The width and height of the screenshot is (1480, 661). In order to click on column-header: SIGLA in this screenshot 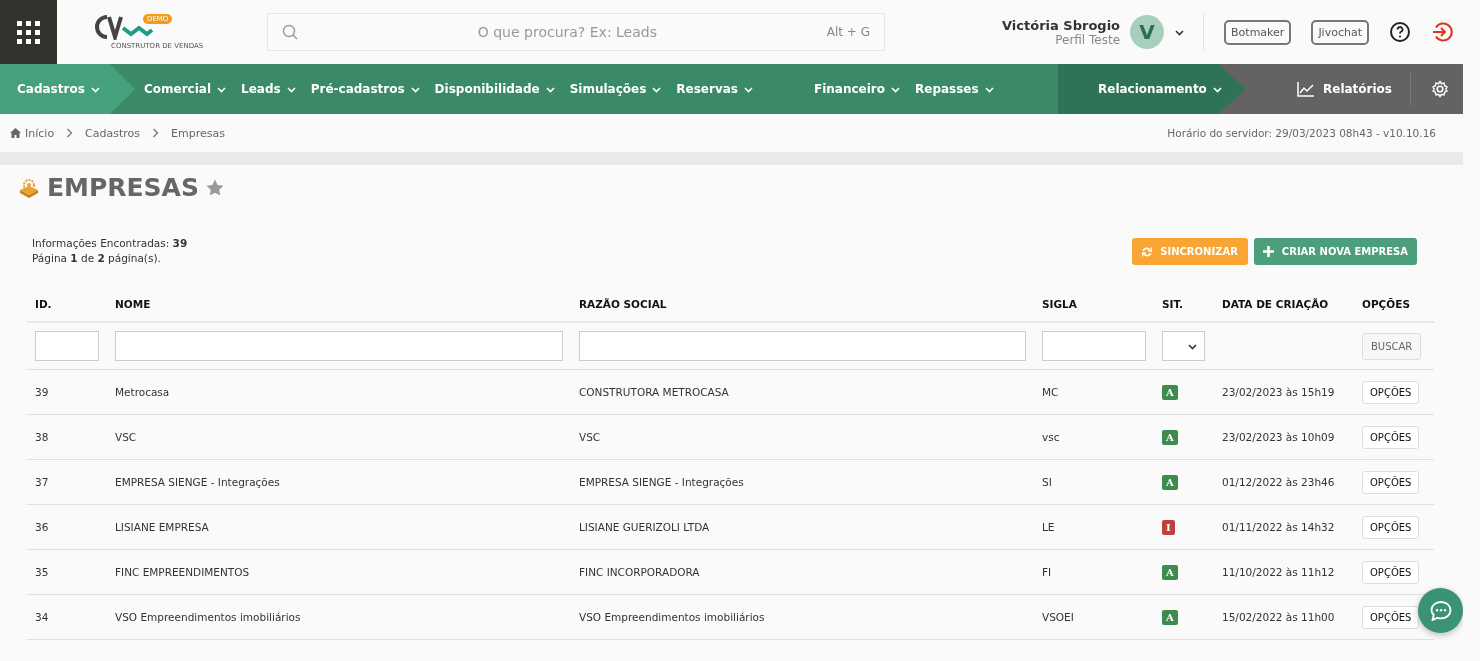, I will do `click(1094, 304)`.